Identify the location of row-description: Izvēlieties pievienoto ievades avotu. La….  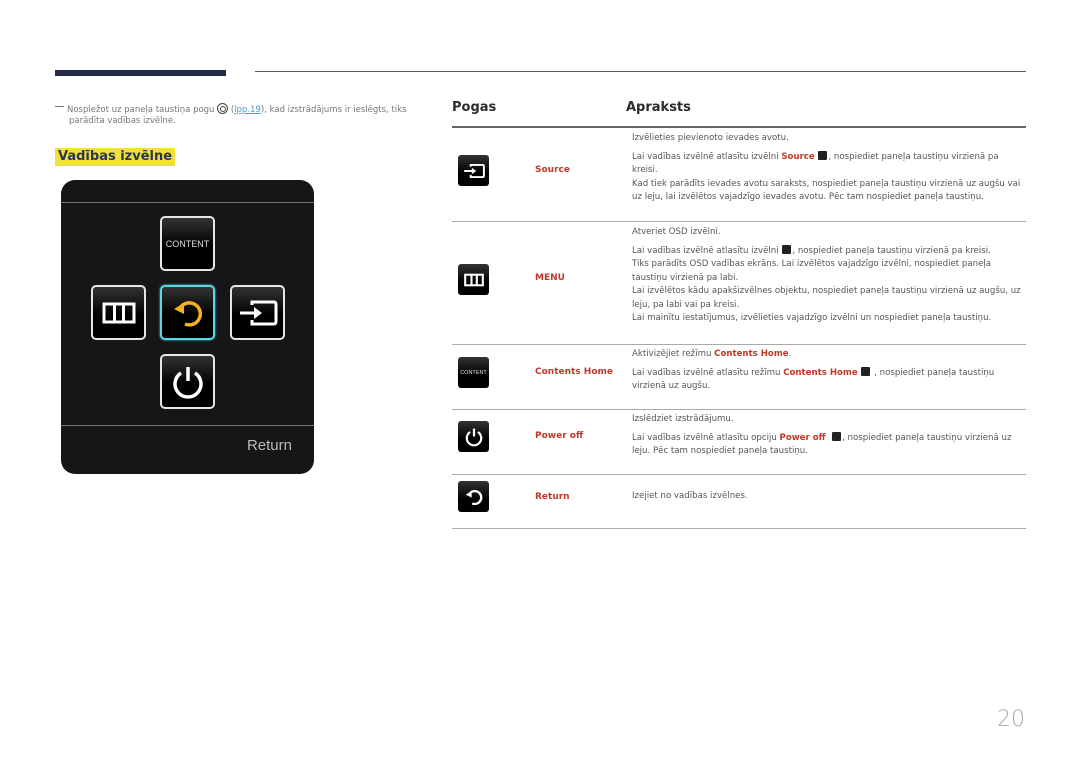
(826, 167).